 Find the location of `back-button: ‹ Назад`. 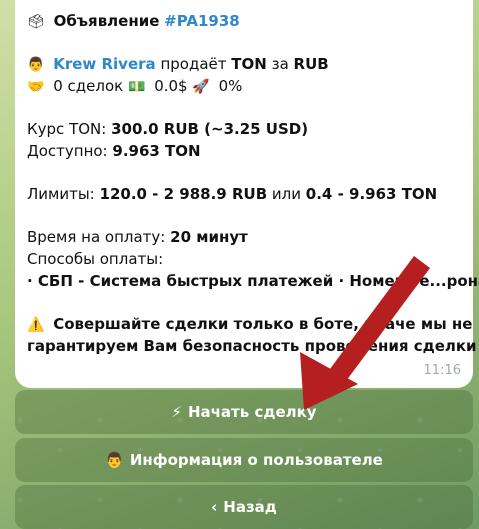

back-button: ‹ Назад is located at coordinates (244, 507).